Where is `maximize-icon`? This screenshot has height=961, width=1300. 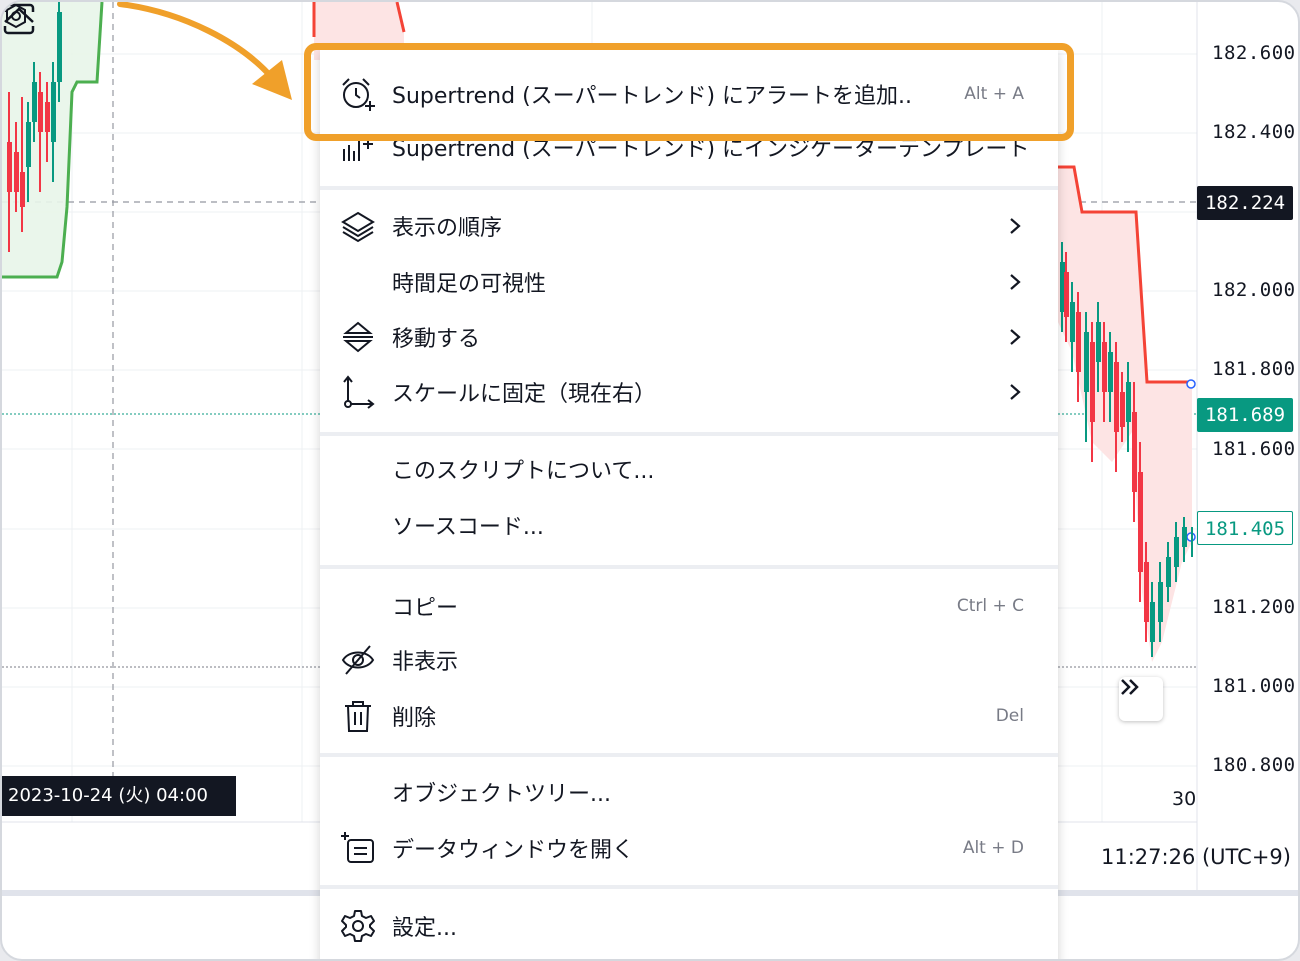
maximize-icon is located at coordinates (19, 19).